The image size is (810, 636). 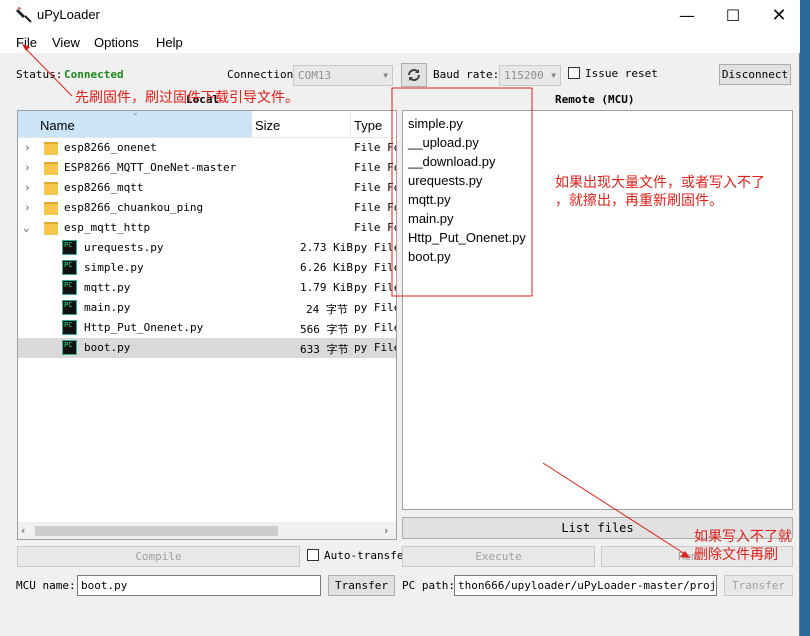 I want to click on annotation-line: 如果出现大量文件，或者写入不了, so click(x=660, y=183).